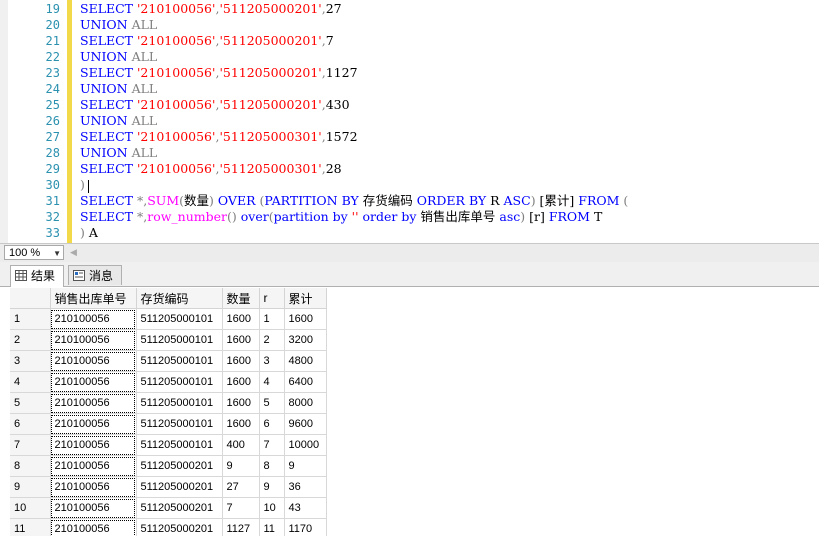 The height and width of the screenshot is (536, 819). What do you see at coordinates (30, 298) in the screenshot?
I see `grid-corner` at bounding box center [30, 298].